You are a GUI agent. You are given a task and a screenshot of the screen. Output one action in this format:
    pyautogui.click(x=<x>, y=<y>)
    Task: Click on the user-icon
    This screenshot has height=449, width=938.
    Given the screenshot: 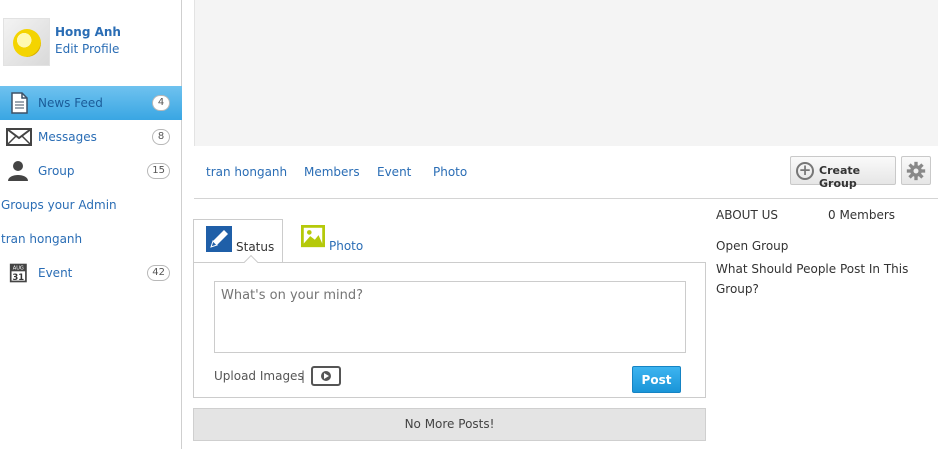 What is the action you would take?
    pyautogui.click(x=18, y=171)
    